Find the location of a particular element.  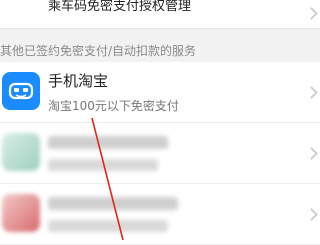

taobao-icon is located at coordinates (21, 91).